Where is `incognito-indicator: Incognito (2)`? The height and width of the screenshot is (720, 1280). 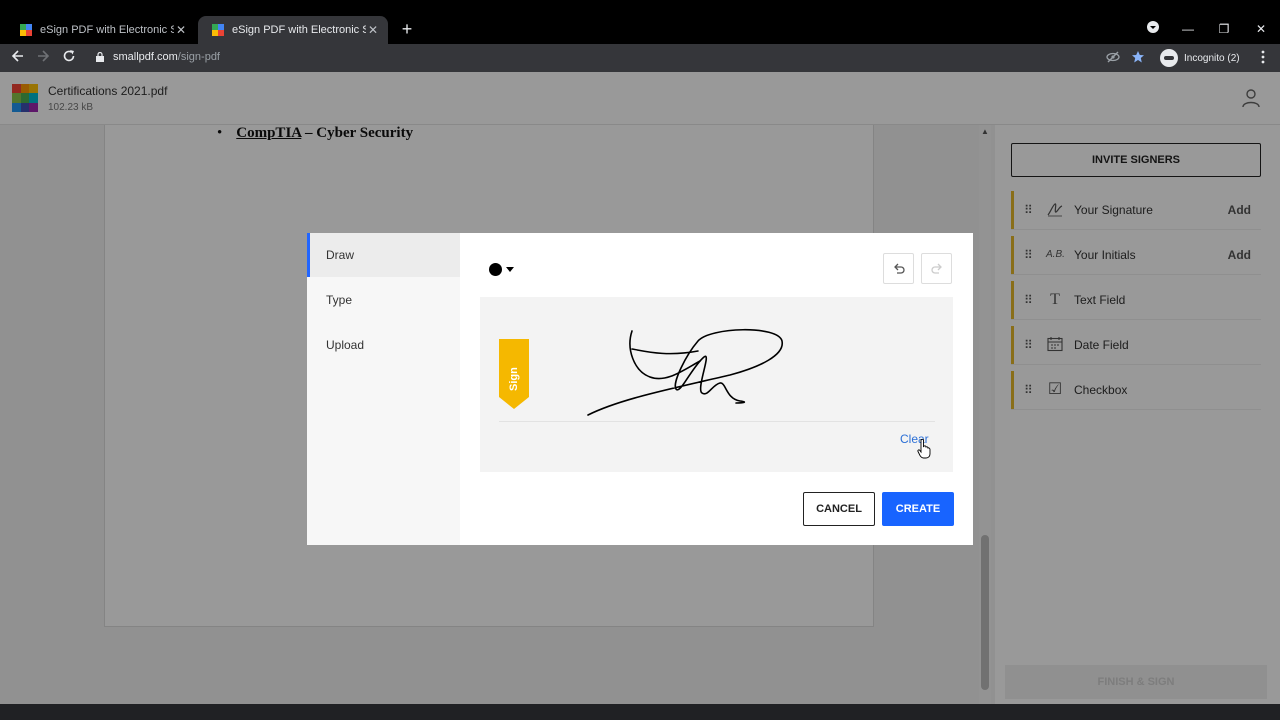
incognito-indicator: Incognito (2) is located at coordinates (1200, 58).